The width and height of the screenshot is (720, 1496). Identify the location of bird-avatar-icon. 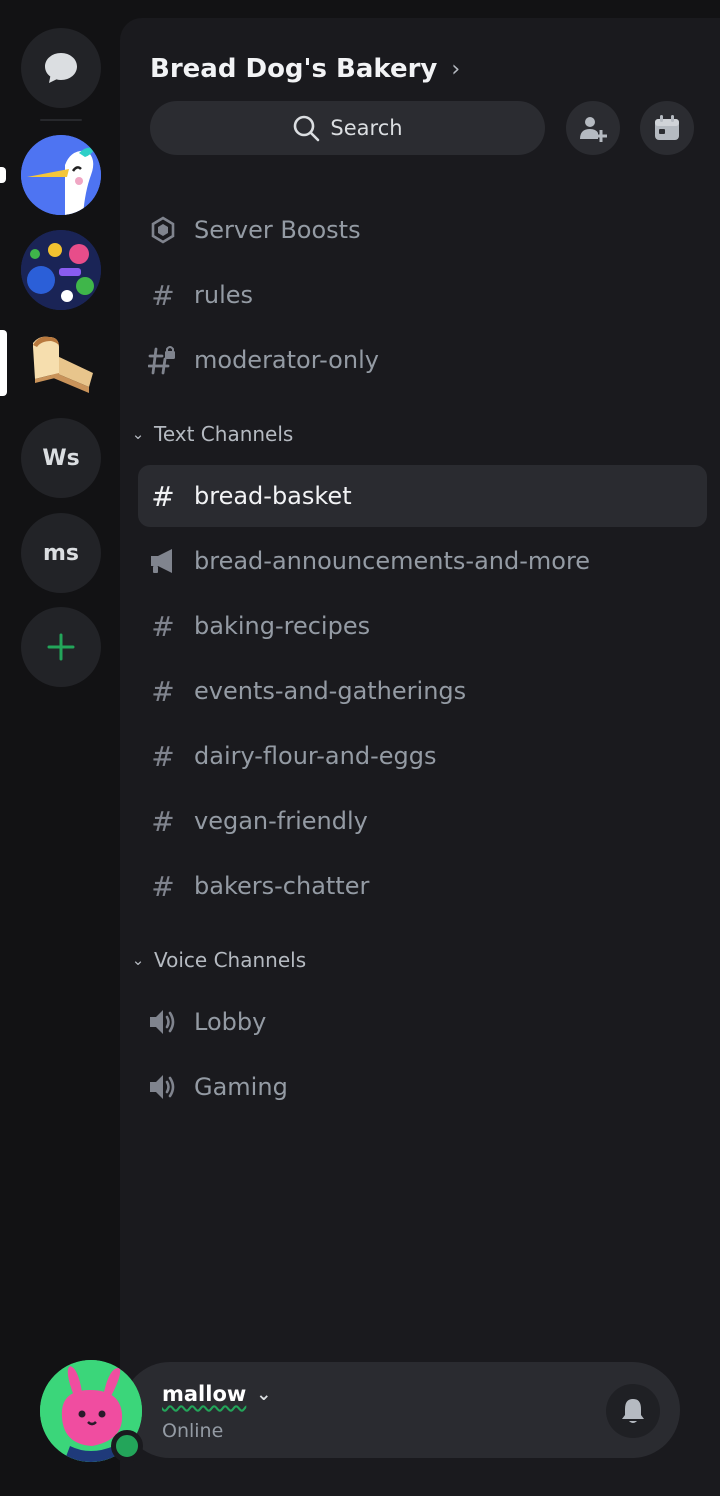
(61, 175).